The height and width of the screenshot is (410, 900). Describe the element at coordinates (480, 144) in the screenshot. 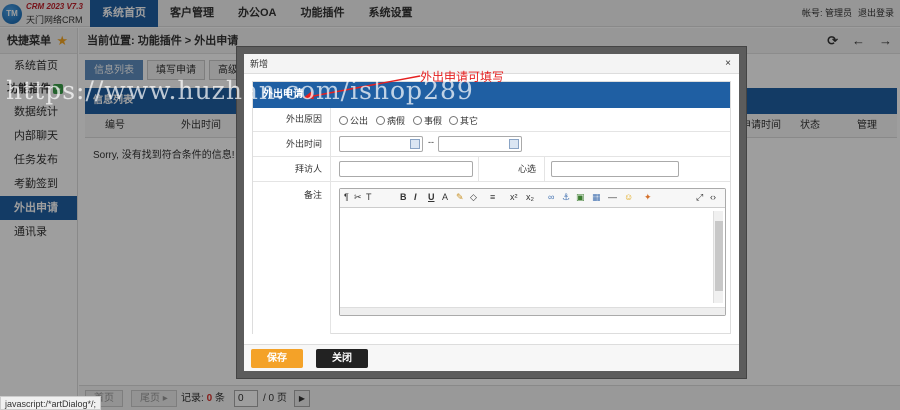

I see `end-date-input` at that location.